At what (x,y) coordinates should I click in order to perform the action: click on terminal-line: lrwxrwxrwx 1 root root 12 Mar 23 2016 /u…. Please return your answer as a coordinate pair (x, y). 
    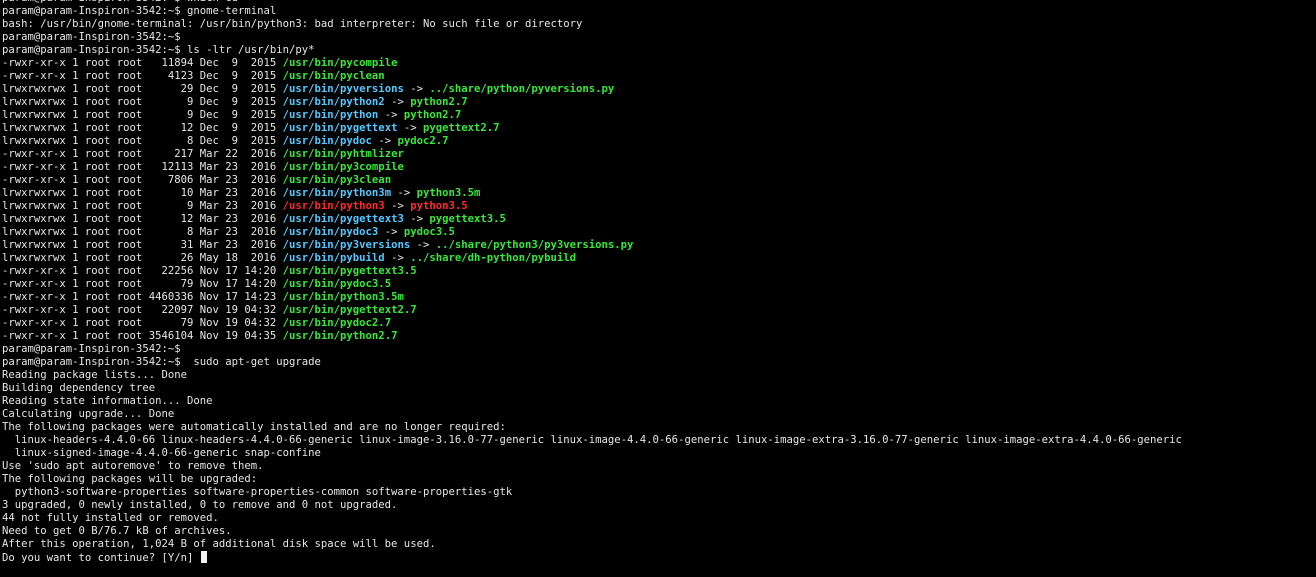
    Looking at the image, I should click on (658, 219).